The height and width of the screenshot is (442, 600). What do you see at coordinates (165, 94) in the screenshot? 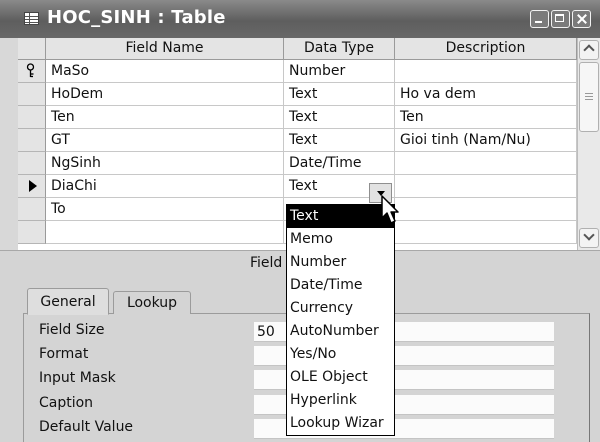
I see `field-name-cell: HoDem` at bounding box center [165, 94].